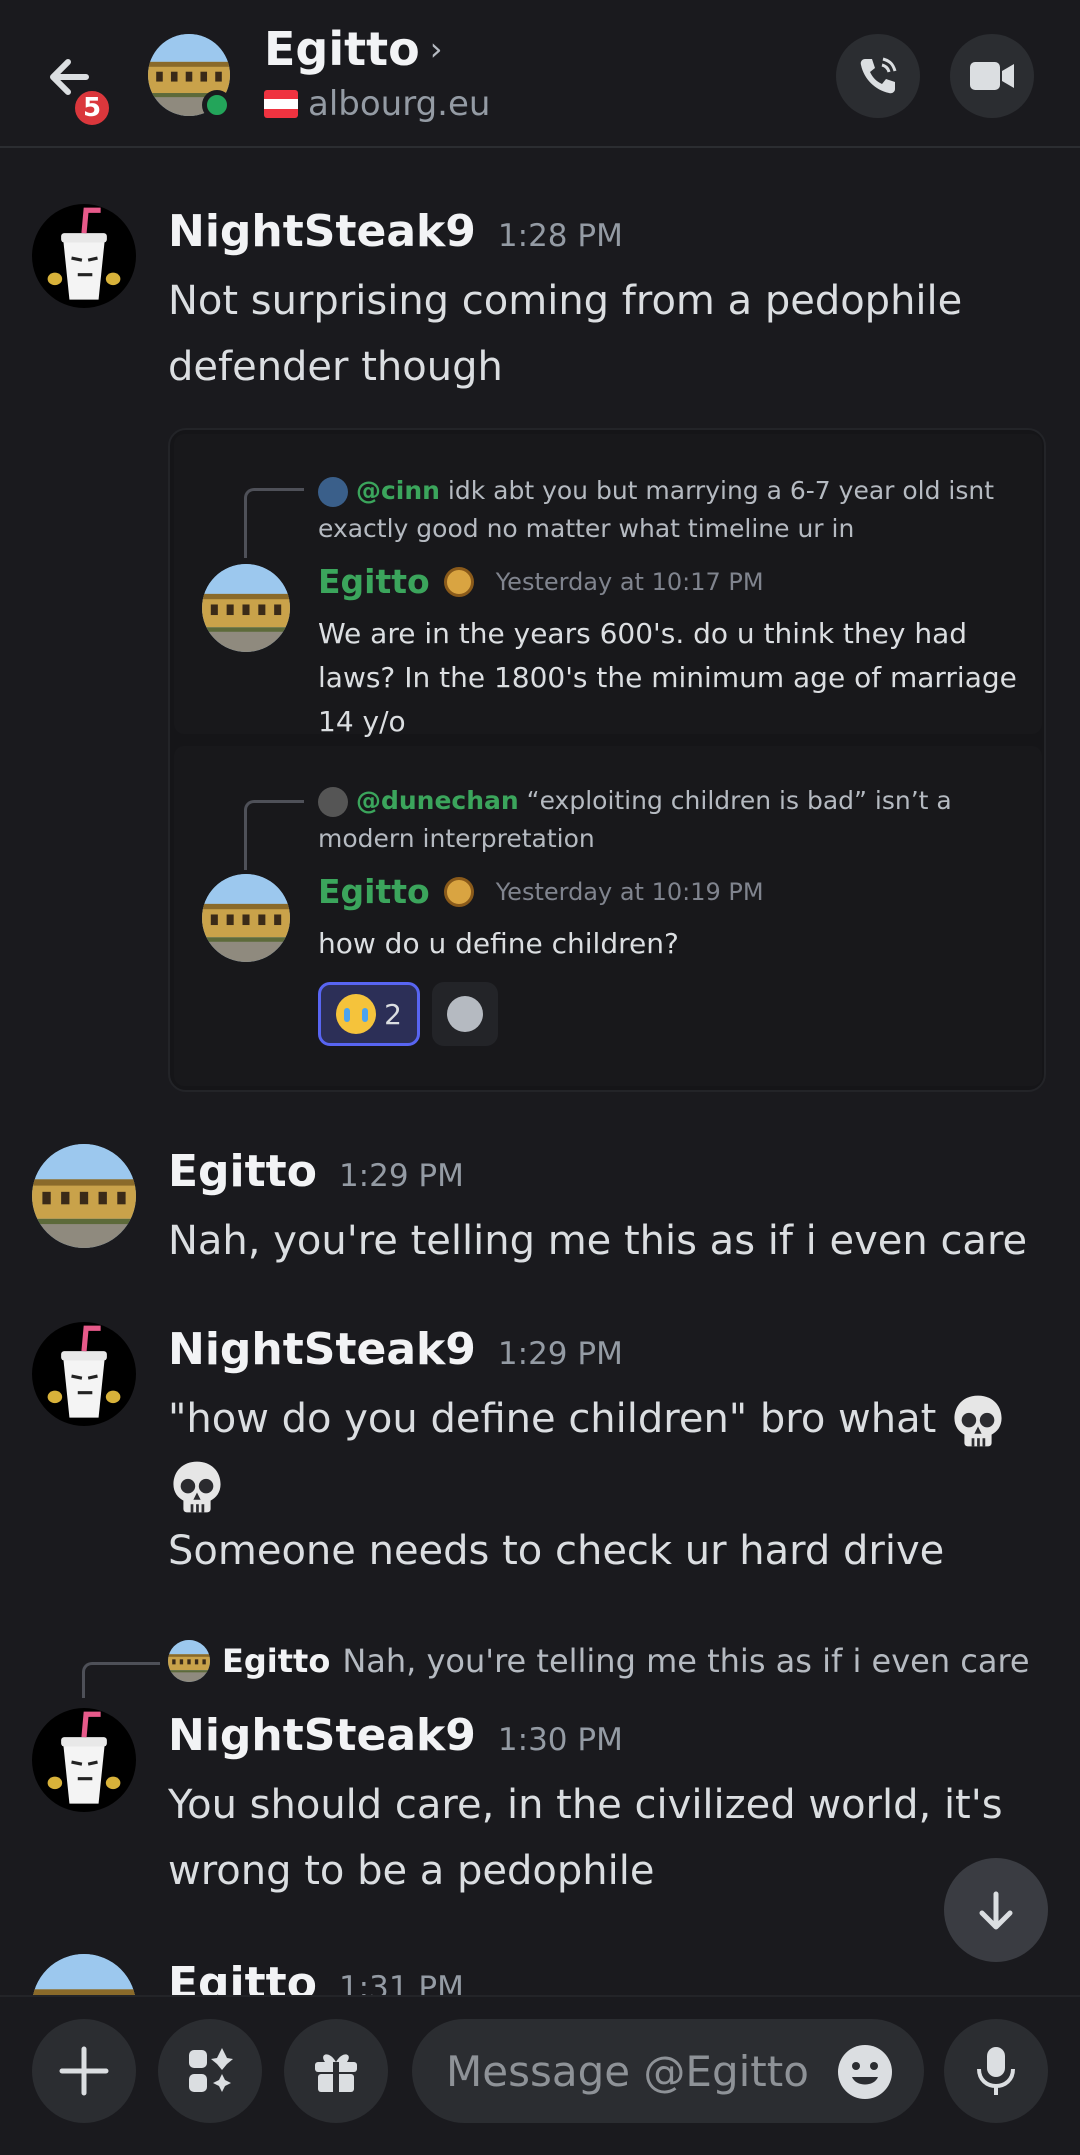 Image resolution: width=1080 pixels, height=2155 pixels. I want to click on mic-icon, so click(996, 2071).